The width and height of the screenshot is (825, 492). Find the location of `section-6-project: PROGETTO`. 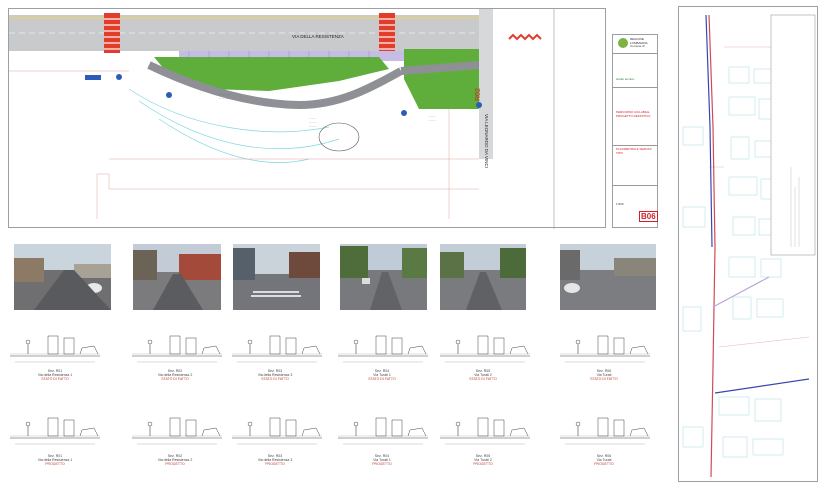

section-6-project: PROGETTO is located at coordinates (604, 464).